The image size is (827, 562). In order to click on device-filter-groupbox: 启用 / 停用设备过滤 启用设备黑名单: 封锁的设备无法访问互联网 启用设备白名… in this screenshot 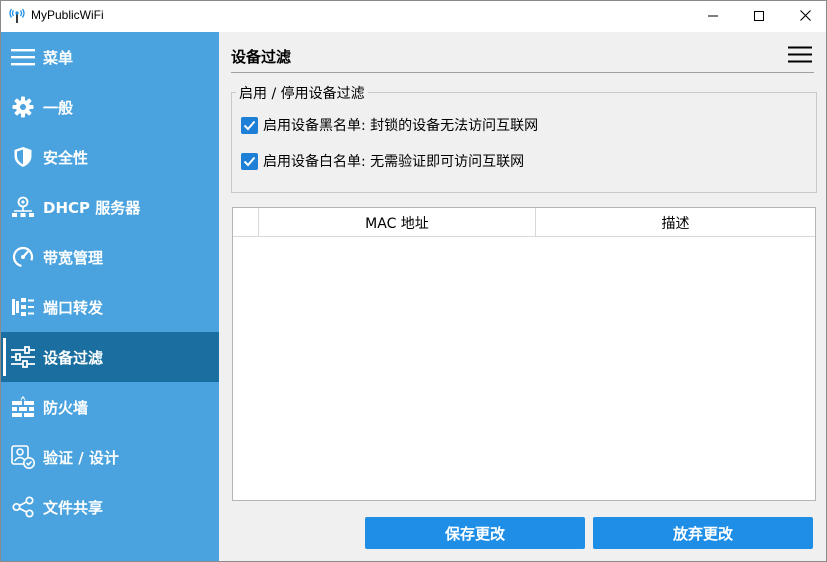, I will do `click(524, 138)`.